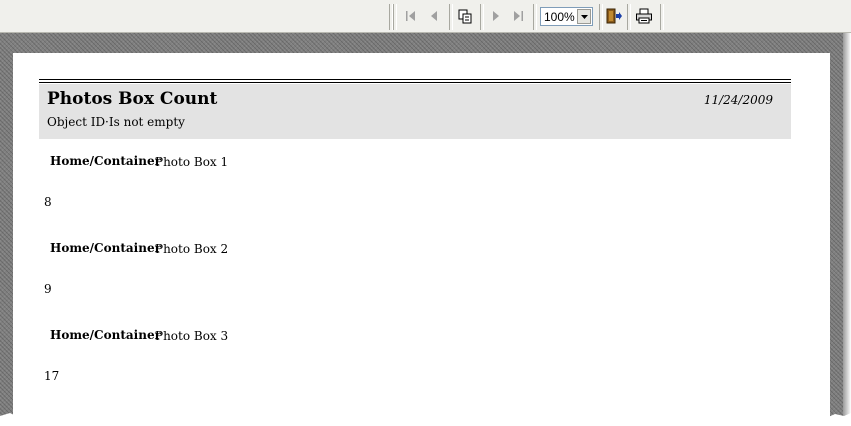  I want to click on zoom-select: 100%, so click(566, 16).